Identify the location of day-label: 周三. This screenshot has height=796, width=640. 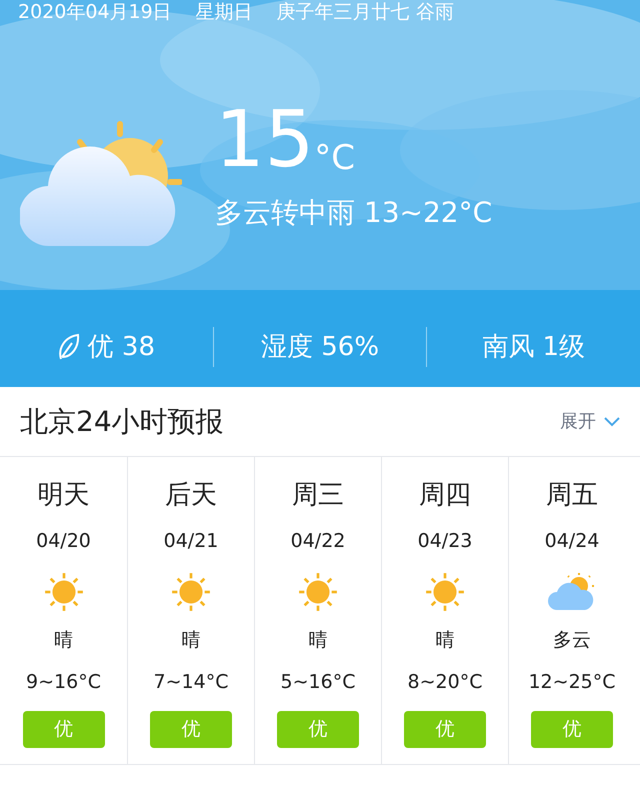
(318, 495).